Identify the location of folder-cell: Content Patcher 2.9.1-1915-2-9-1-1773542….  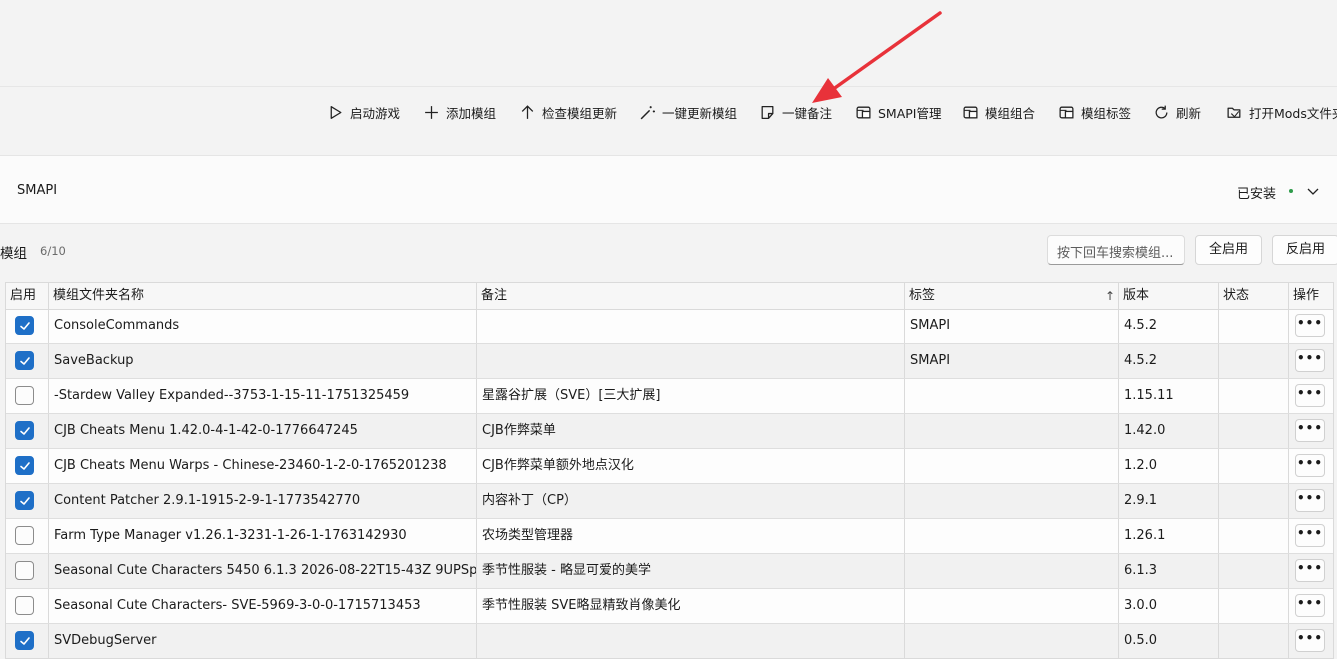
(263, 501).